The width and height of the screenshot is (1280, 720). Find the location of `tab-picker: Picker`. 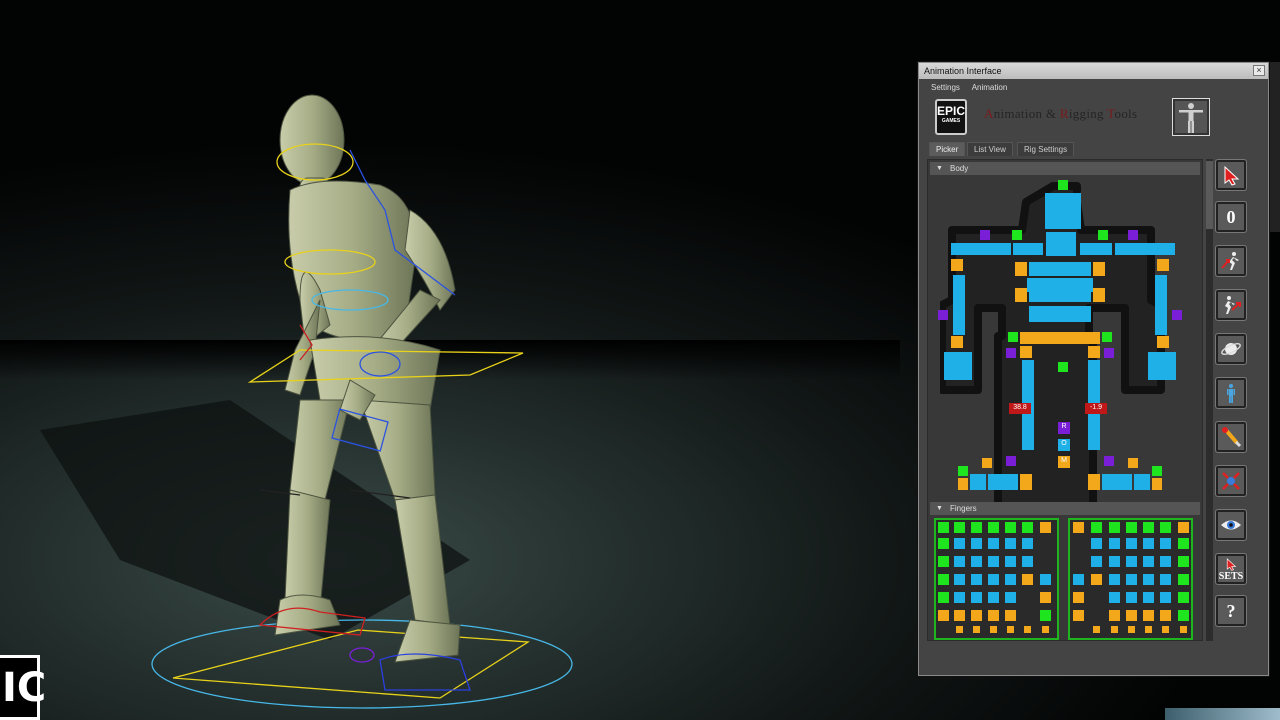

tab-picker: Picker is located at coordinates (947, 149).